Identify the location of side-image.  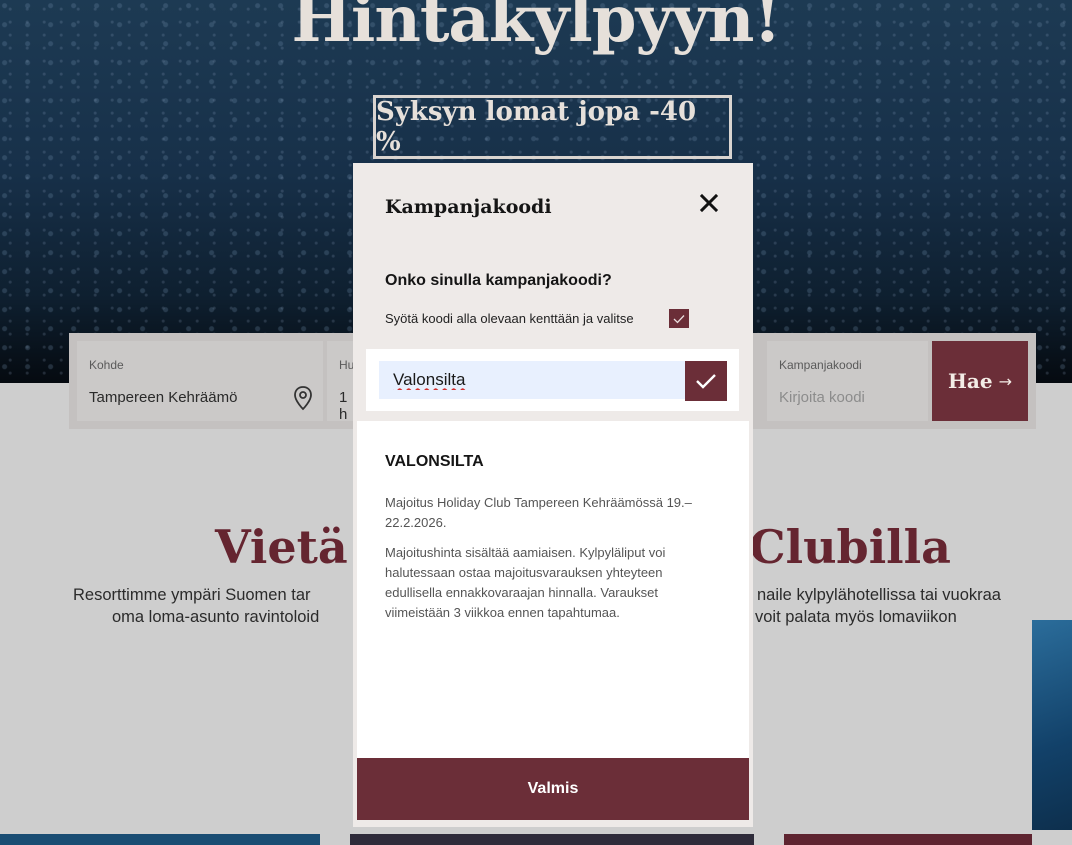
(1052, 725).